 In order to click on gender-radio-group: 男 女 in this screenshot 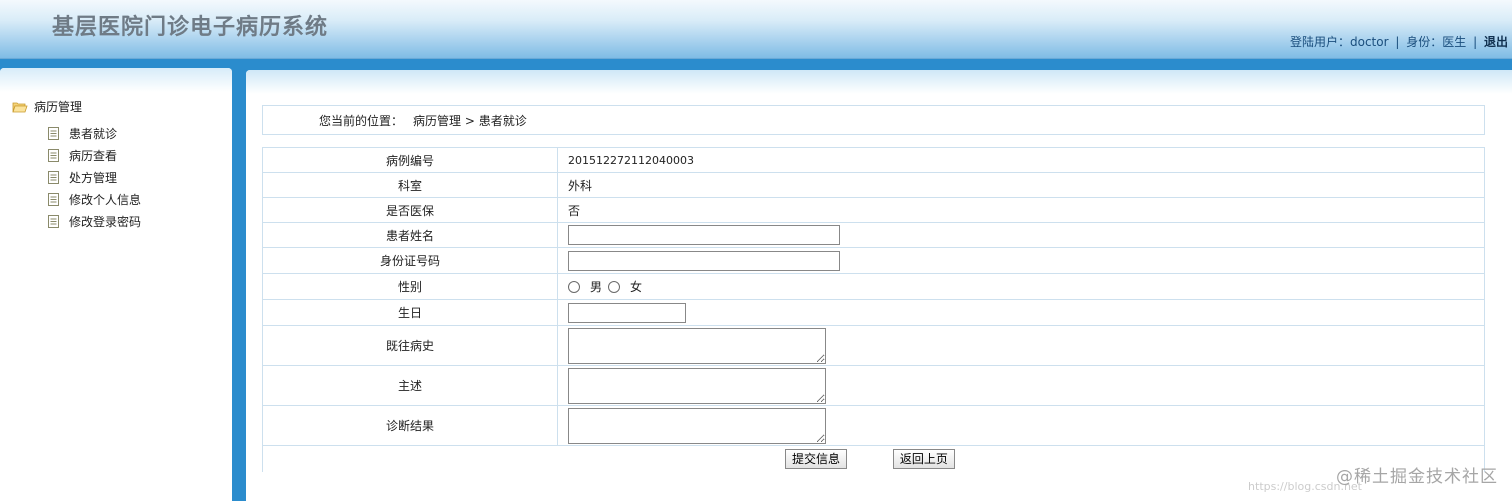, I will do `click(1026, 286)`.